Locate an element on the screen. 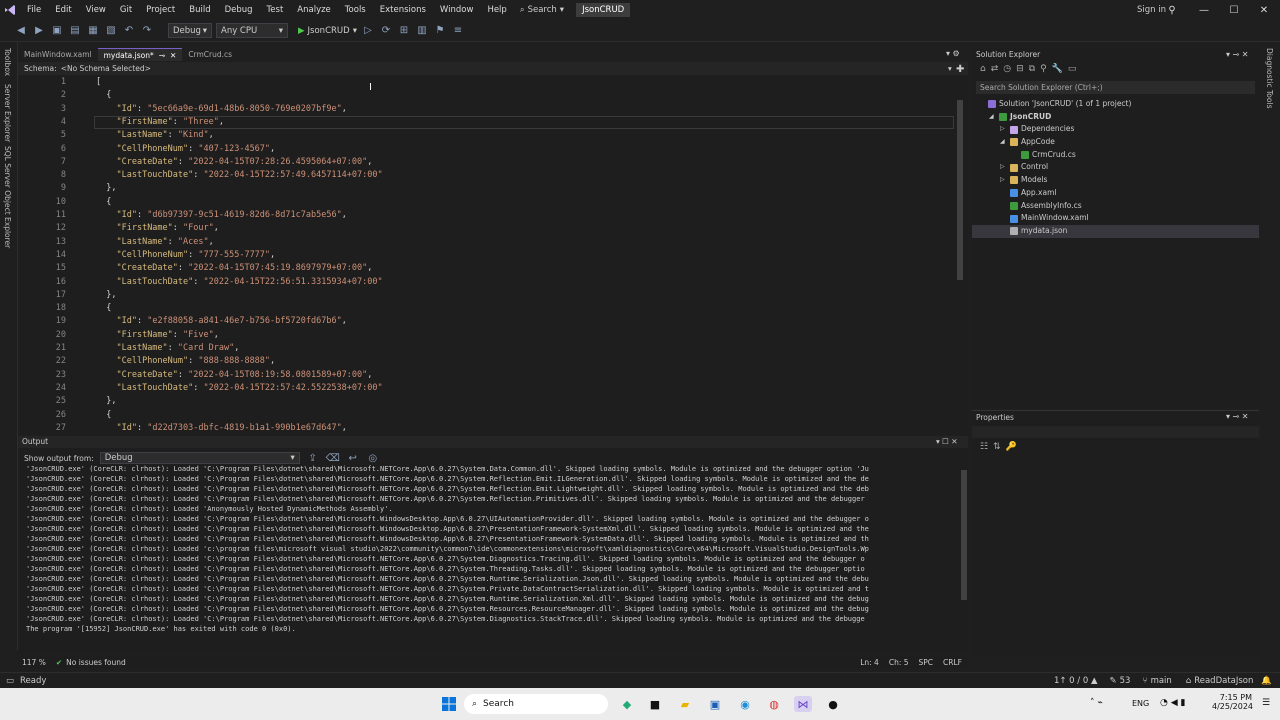 This screenshot has height=720, width=1280. issues-status: No issues found is located at coordinates (96, 662).